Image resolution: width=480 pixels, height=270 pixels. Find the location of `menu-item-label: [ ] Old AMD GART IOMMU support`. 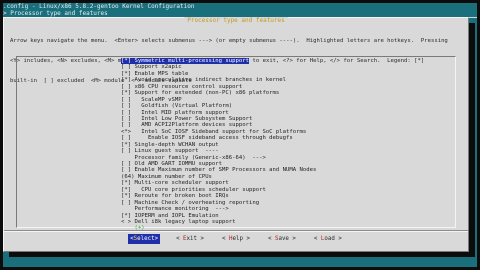

menu-item-label: [ ] Old AMD GART IOMMU support is located at coordinates (172, 164).